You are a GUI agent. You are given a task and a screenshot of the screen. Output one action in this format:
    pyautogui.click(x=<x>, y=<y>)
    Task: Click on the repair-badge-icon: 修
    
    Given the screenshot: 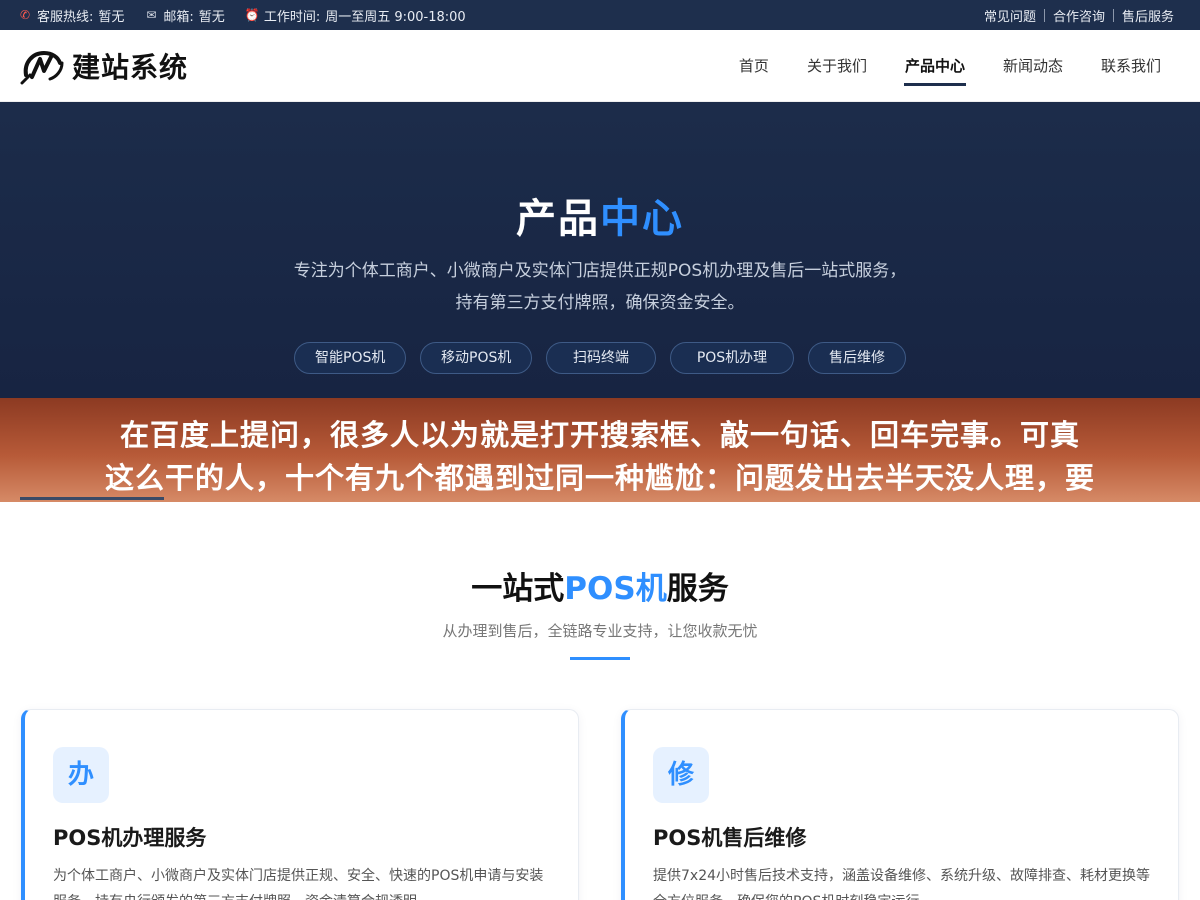 What is the action you would take?
    pyautogui.click(x=681, y=775)
    